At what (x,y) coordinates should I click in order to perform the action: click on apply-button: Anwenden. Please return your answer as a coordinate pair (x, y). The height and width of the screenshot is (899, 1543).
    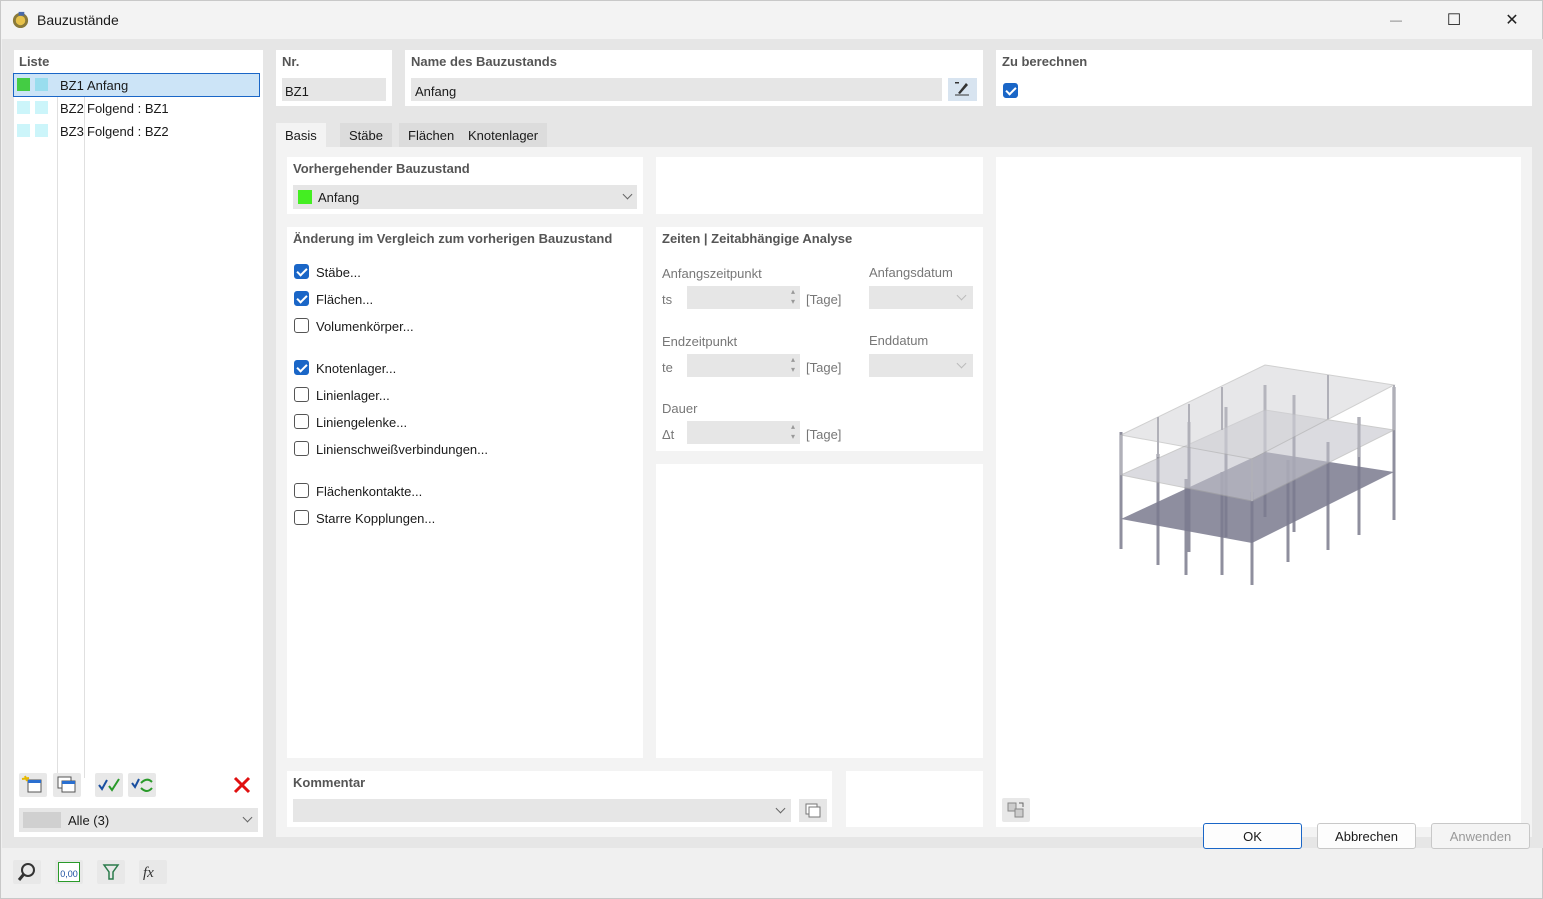
    Looking at the image, I should click on (1480, 836).